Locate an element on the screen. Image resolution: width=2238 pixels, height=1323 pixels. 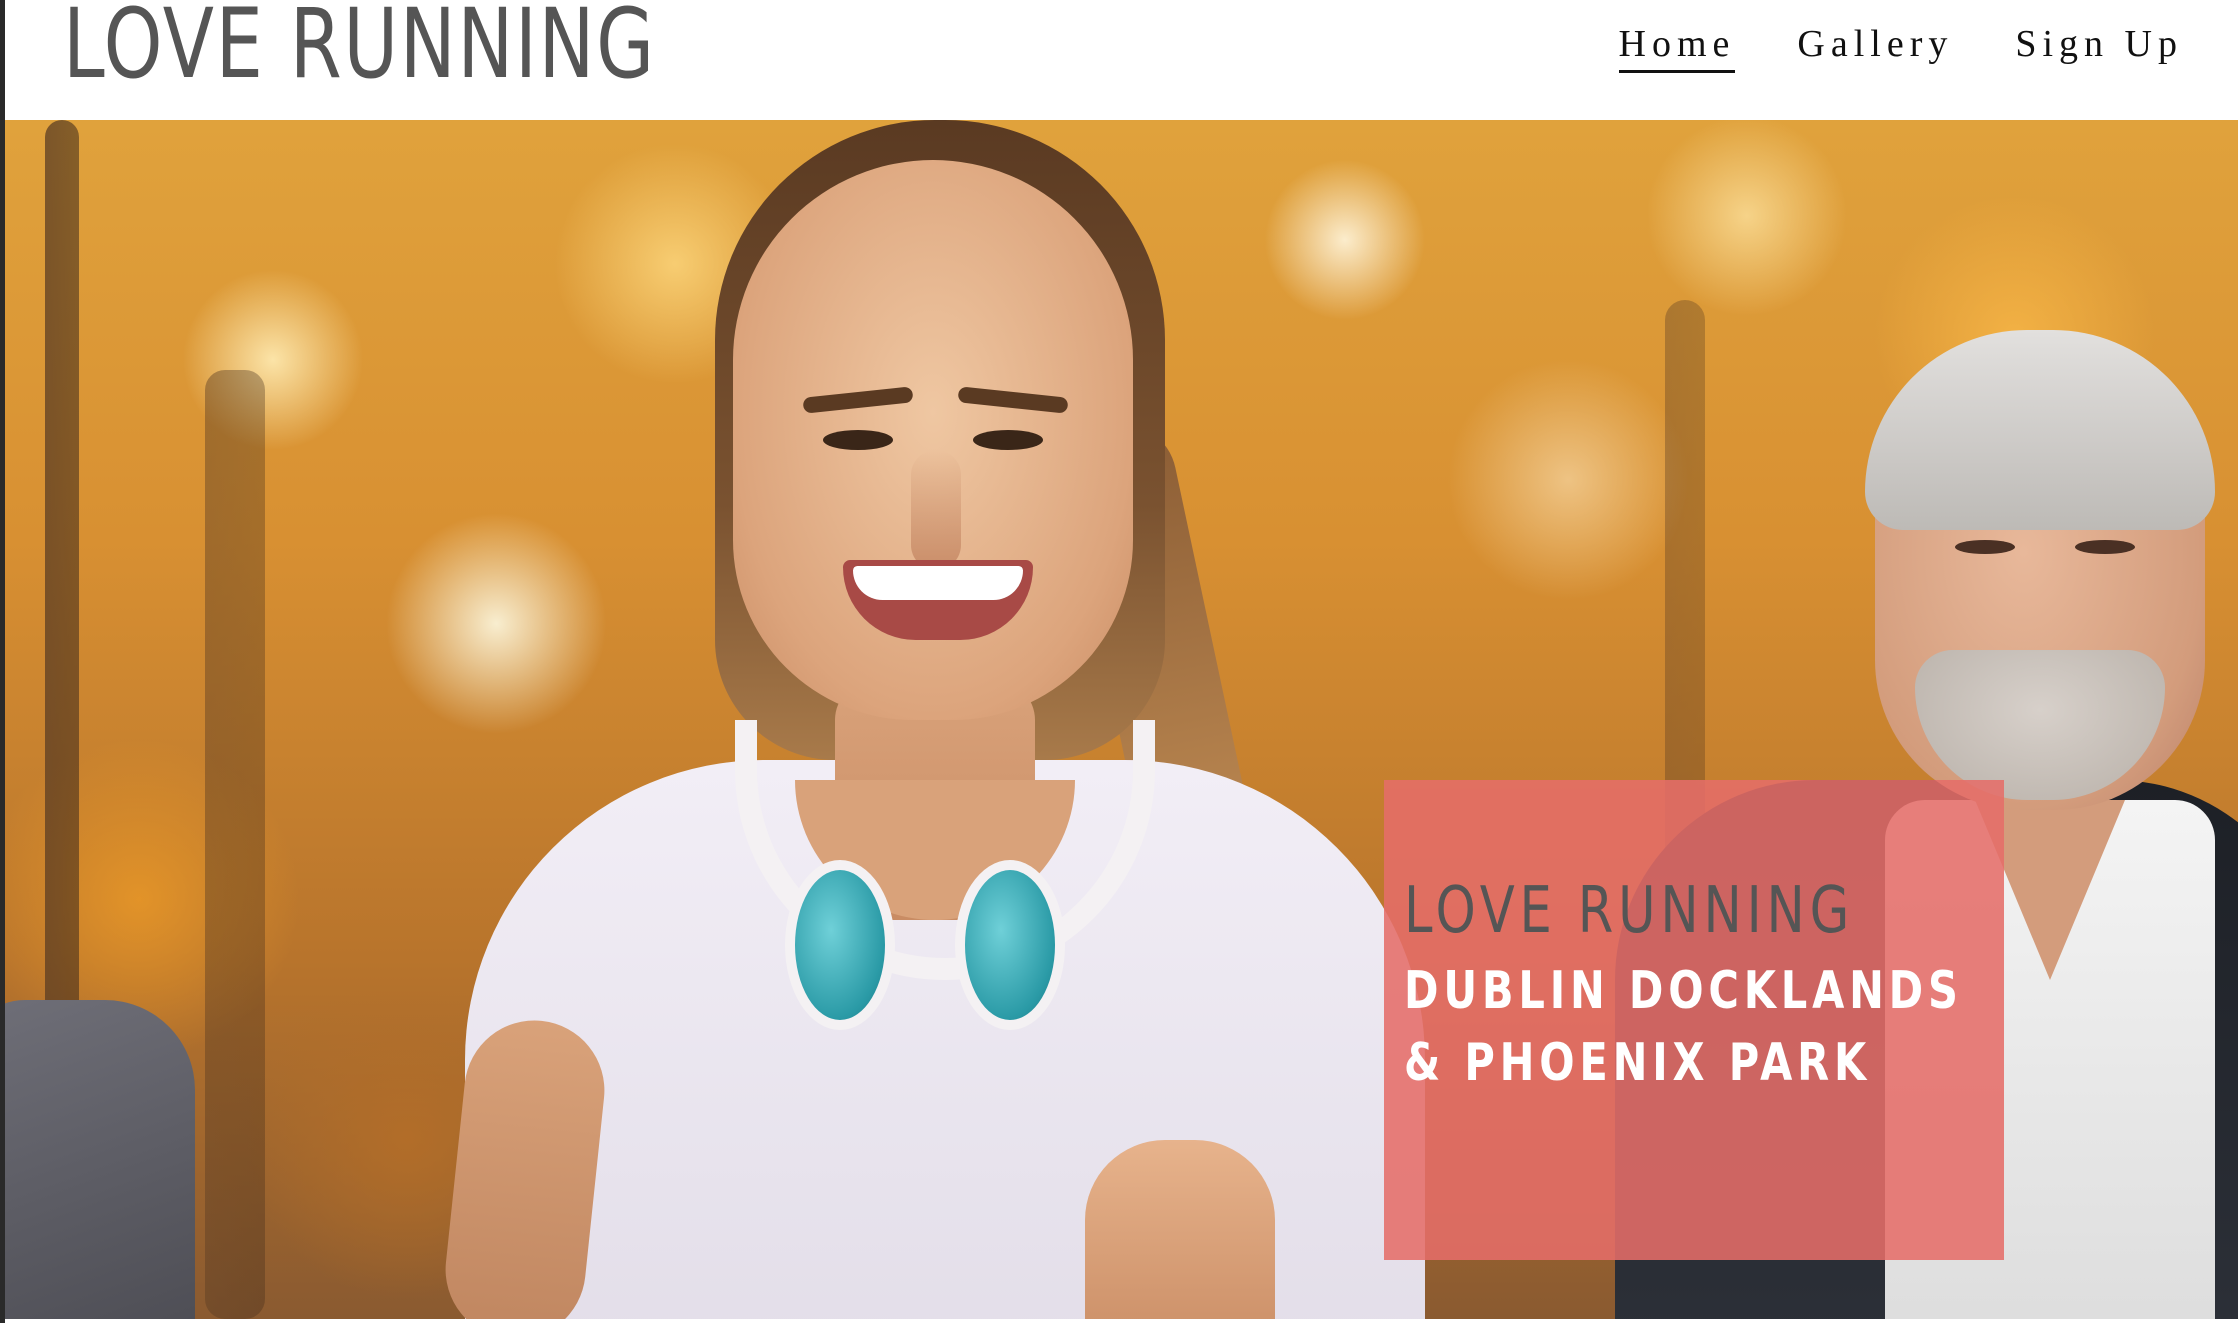
hero-caption-title: LOVE RUNNING is located at coordinates (1629, 911).